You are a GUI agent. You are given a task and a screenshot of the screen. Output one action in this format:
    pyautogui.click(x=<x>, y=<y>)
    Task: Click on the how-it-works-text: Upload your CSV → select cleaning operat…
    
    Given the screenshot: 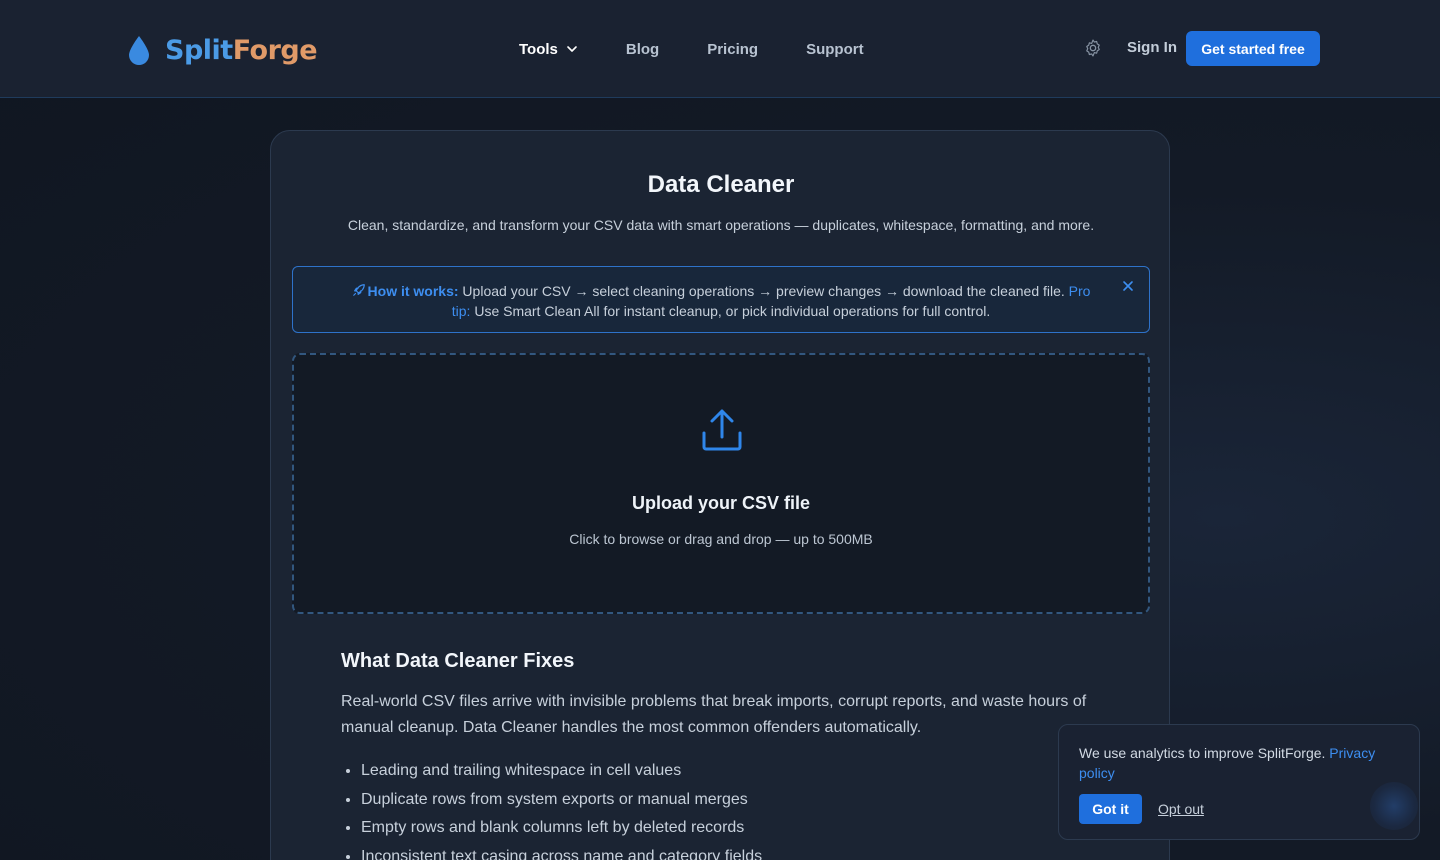 What is the action you would take?
    pyautogui.click(x=763, y=291)
    